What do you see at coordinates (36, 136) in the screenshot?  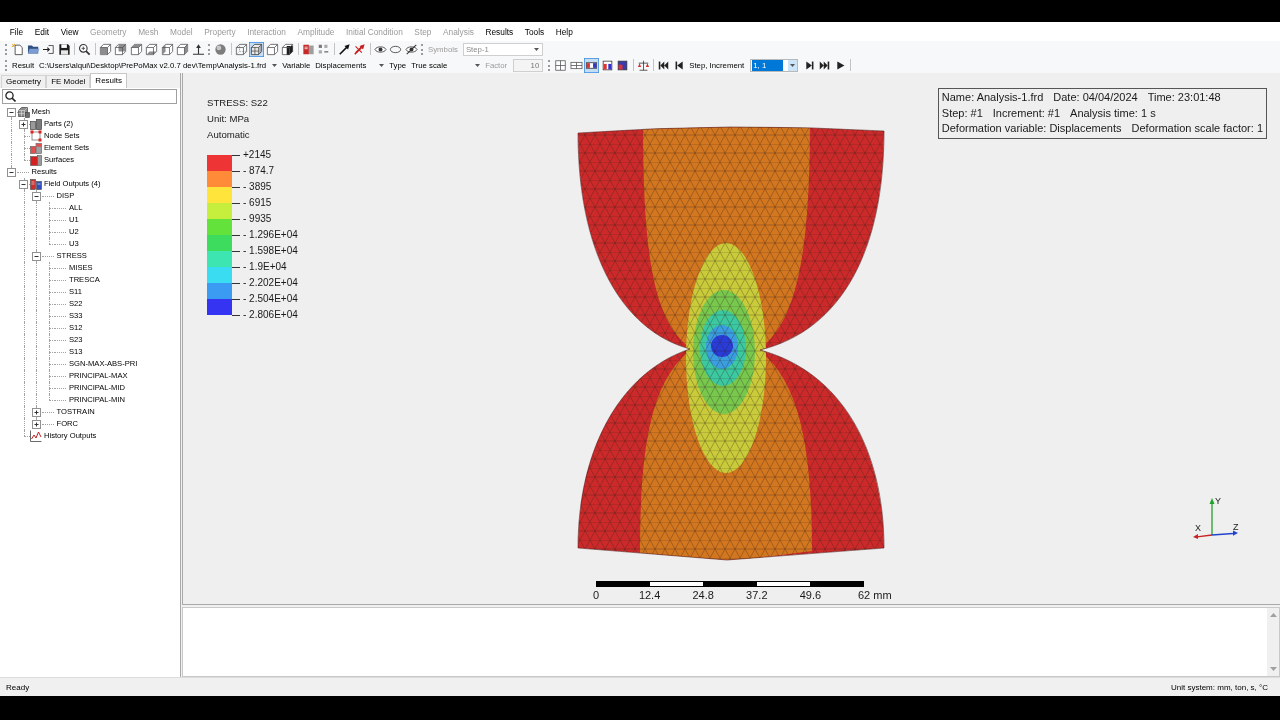 I see `node-points-icon` at bounding box center [36, 136].